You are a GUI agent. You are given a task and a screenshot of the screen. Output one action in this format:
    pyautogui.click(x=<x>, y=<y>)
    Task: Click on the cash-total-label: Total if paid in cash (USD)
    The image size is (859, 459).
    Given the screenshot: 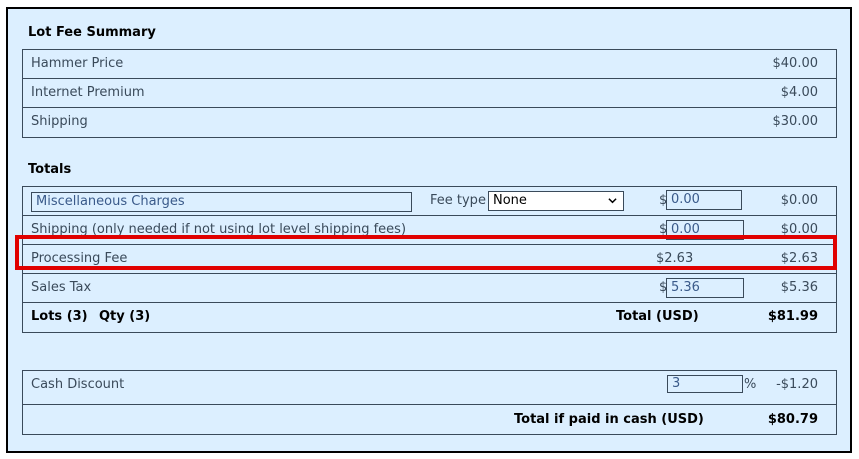 What is the action you would take?
    pyautogui.click(x=609, y=419)
    